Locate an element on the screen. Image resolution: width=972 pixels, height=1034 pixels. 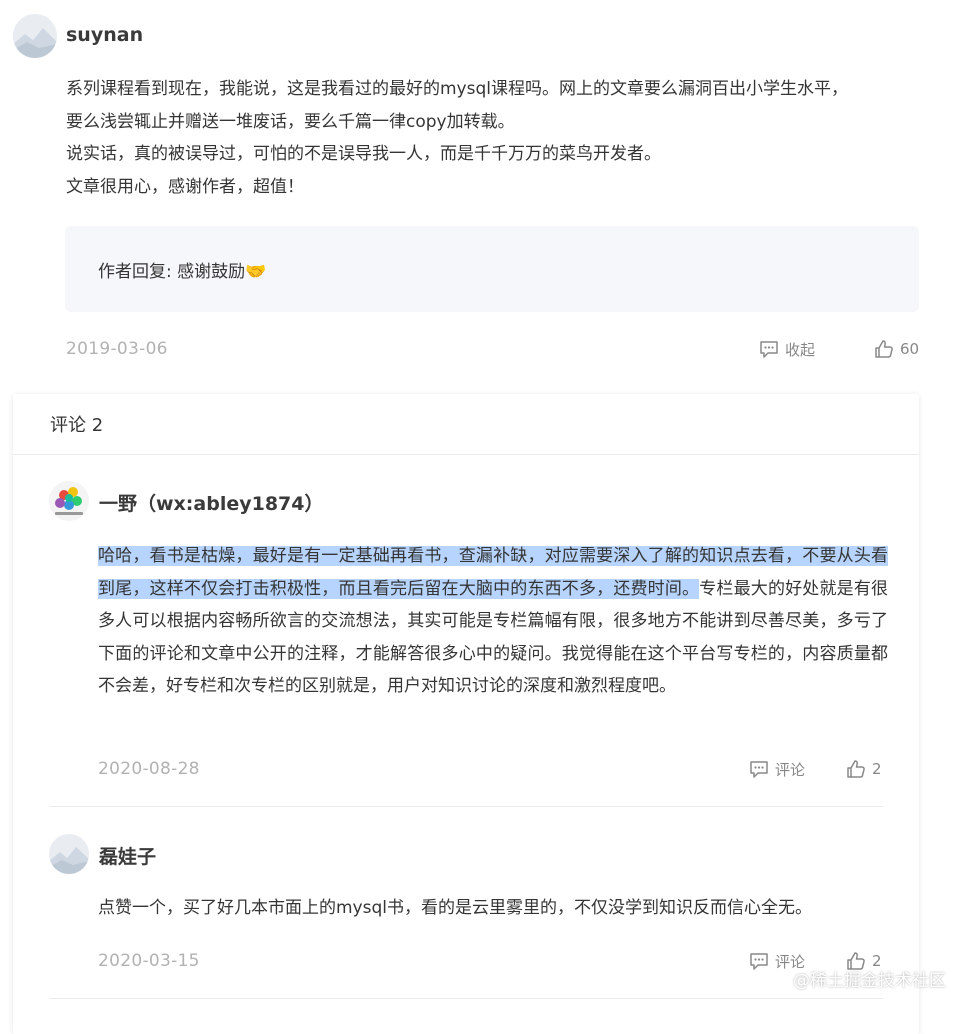
comment-date: 2020-03-15 is located at coordinates (149, 961).